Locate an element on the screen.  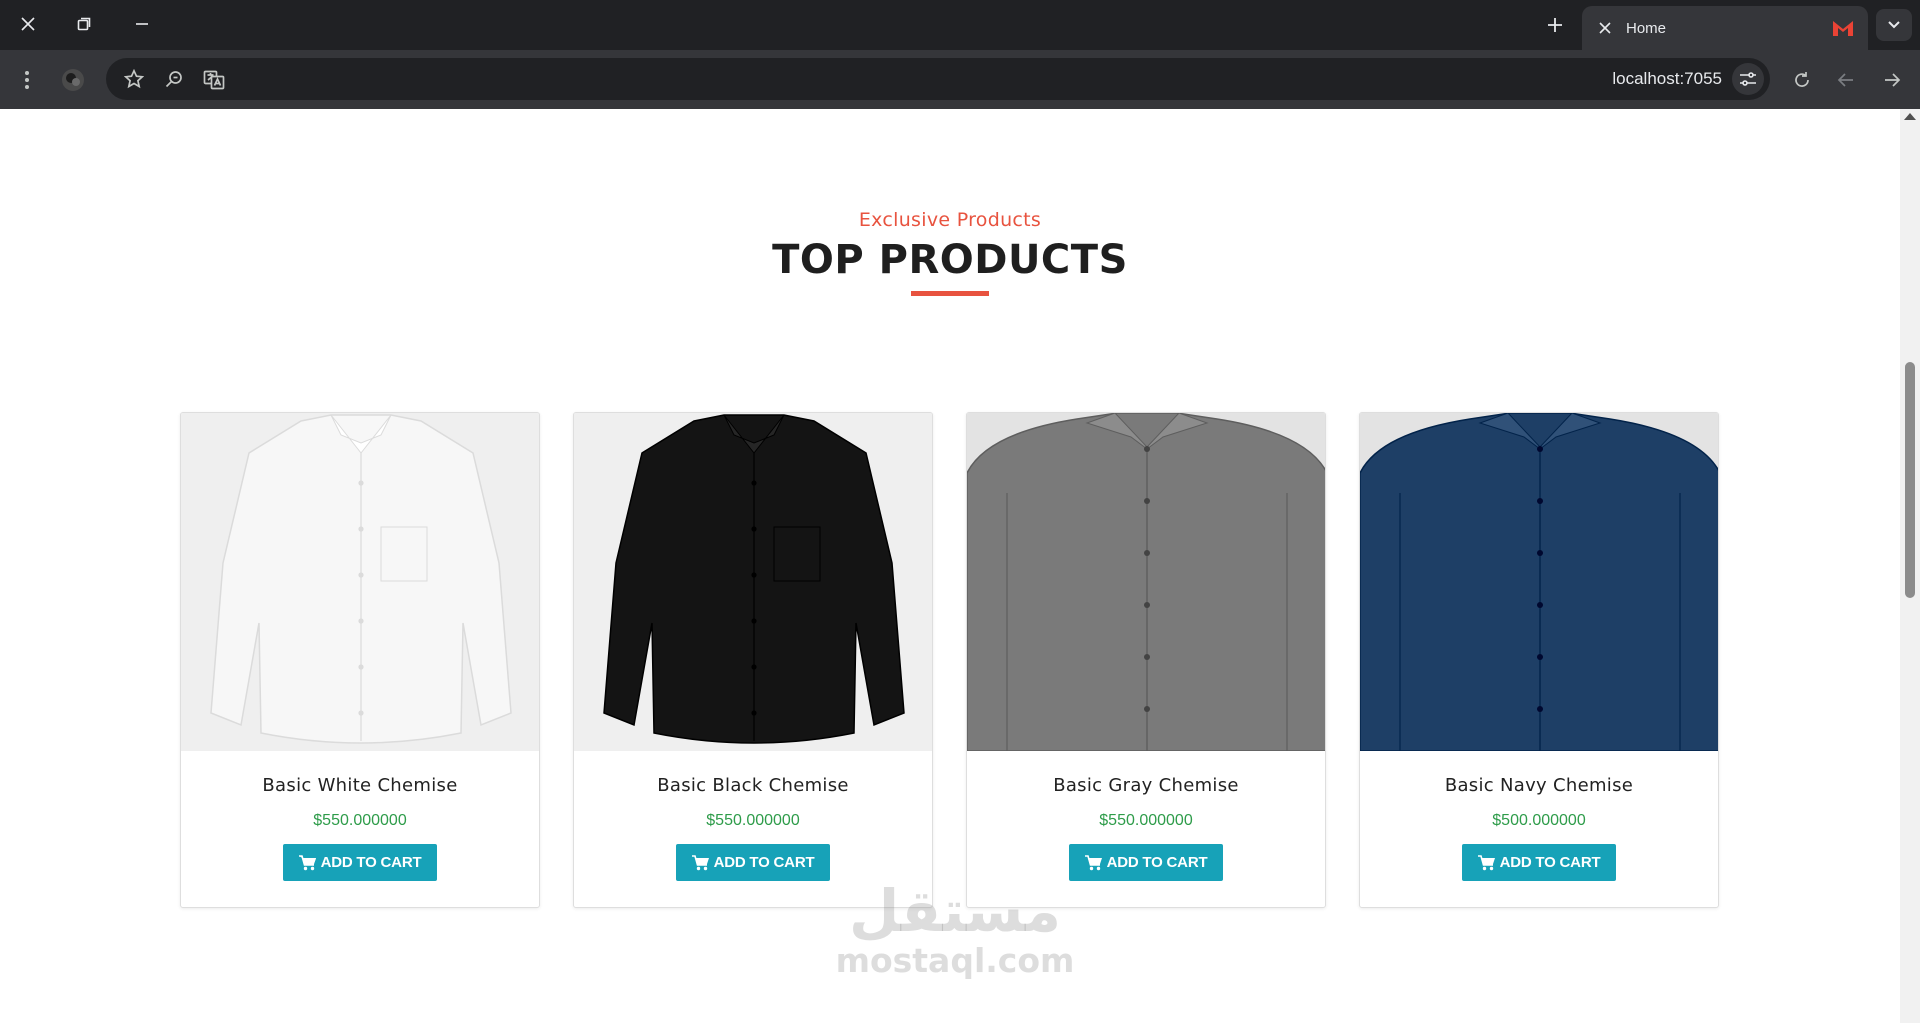
chevron-down-icon is located at coordinates (1894, 25).